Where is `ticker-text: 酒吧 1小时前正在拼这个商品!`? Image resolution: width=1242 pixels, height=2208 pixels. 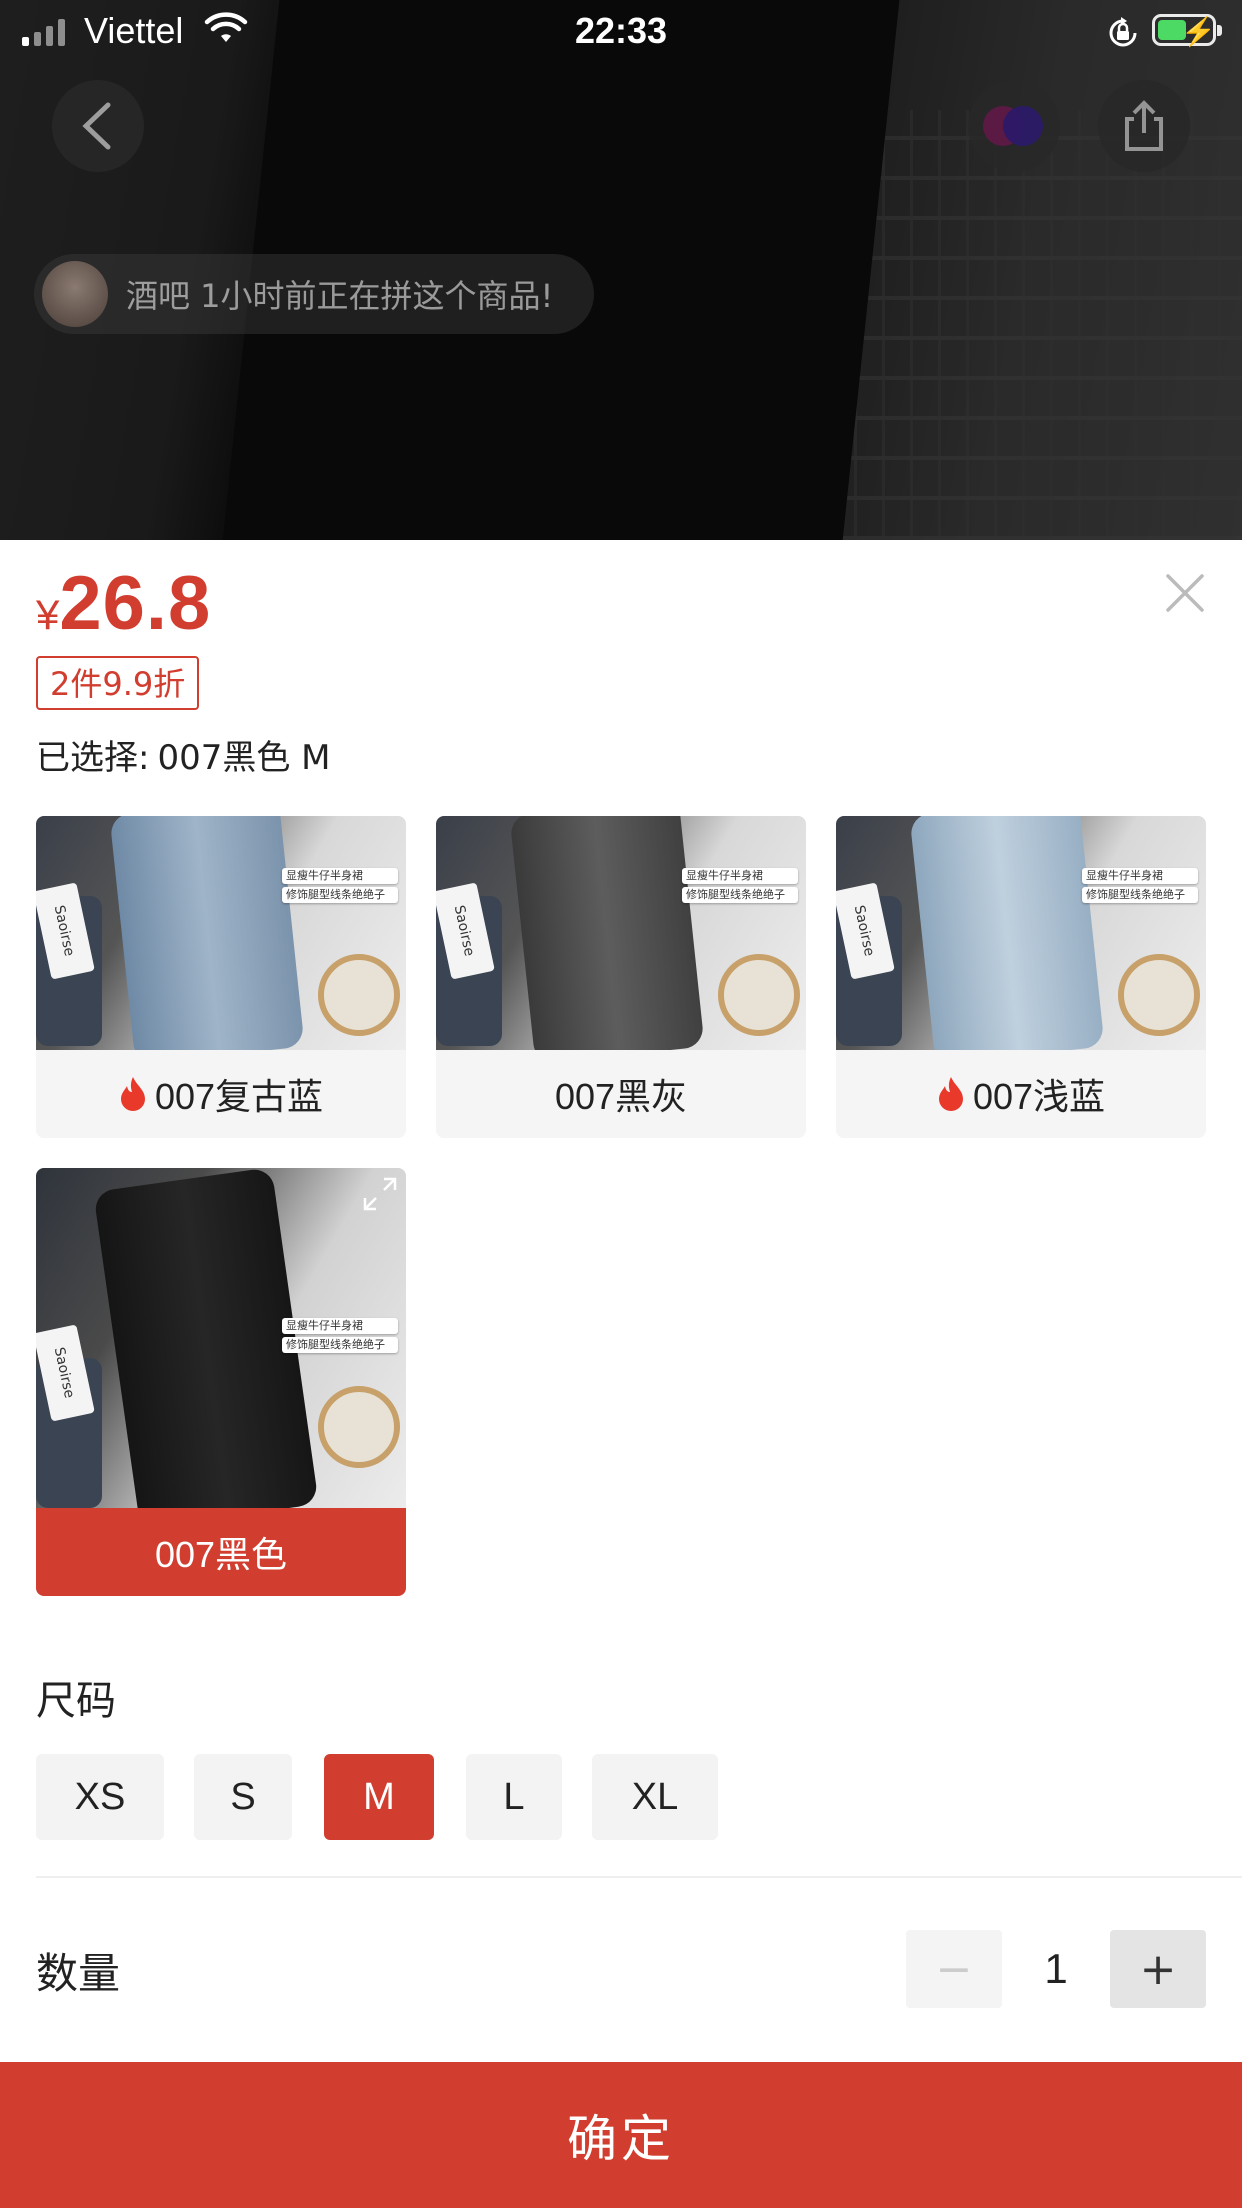 ticker-text: 酒吧 1小时前正在拼这个商品! is located at coordinates (340, 296).